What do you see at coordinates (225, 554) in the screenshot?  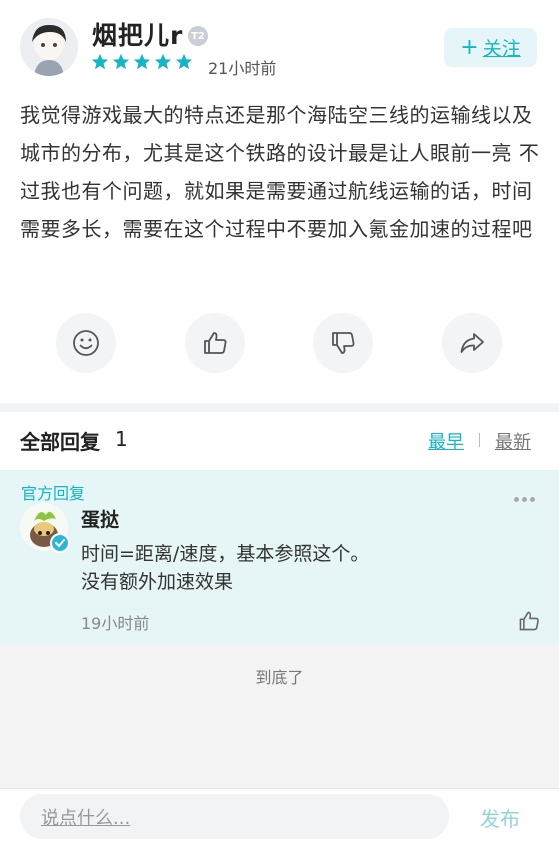 I see `reply-text-line: 时间=距离/速度，基本参照这个。` at bounding box center [225, 554].